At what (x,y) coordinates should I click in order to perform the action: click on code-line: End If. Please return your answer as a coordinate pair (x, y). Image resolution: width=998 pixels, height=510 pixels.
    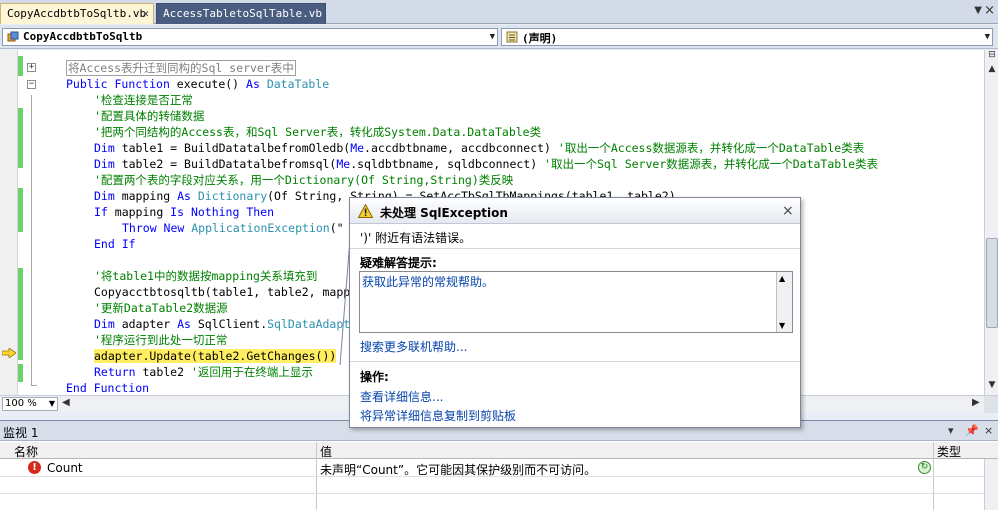
    Looking at the image, I should click on (115, 244).